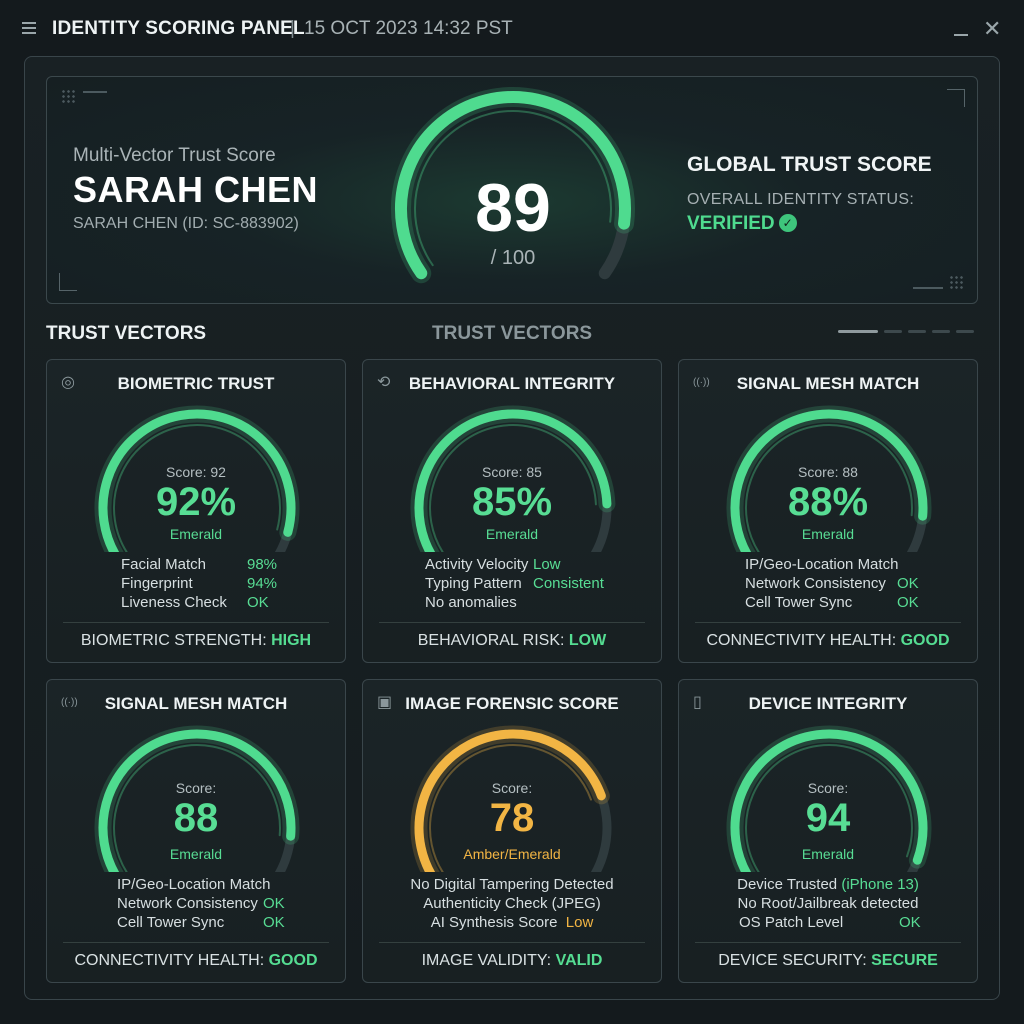 Image resolution: width=1024 pixels, height=1024 pixels. I want to click on metric-row: AI Synthesis Score Low, so click(512, 922).